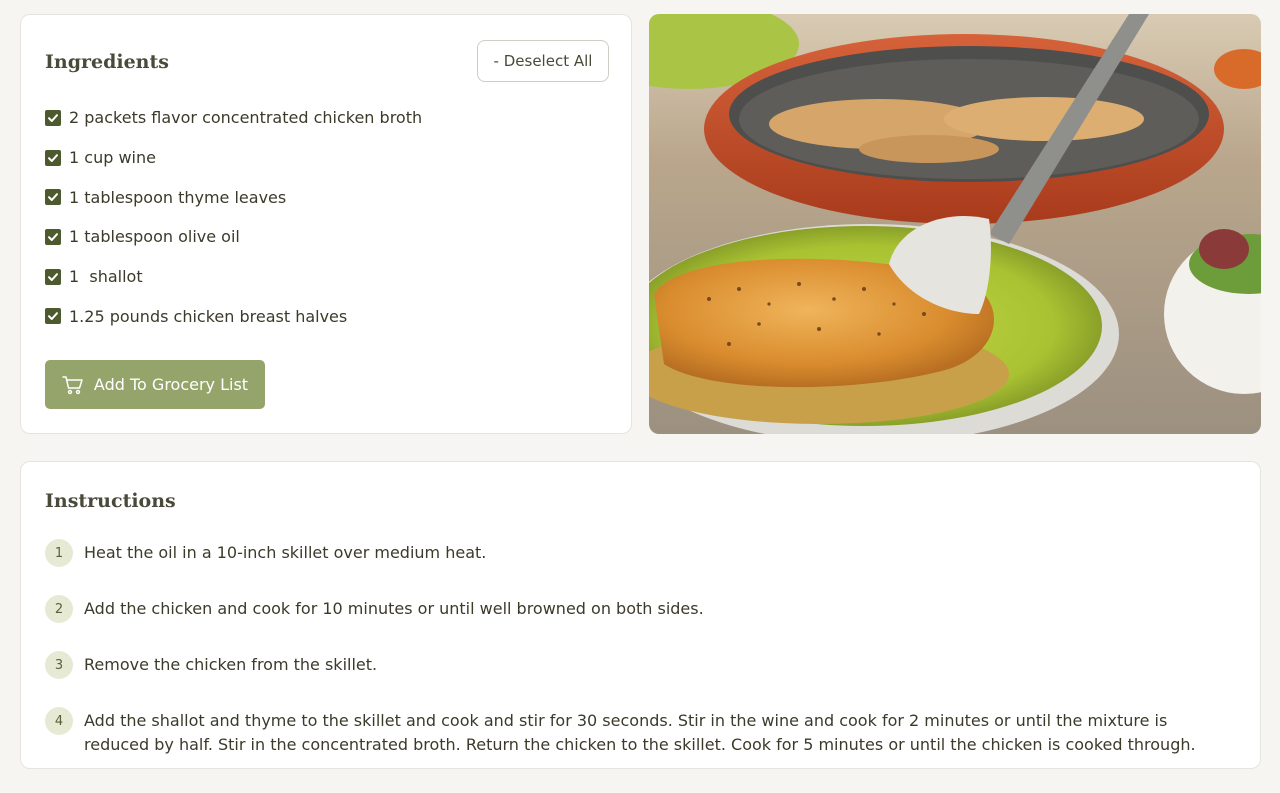 This screenshot has width=1280, height=793. I want to click on step-number-badge: 1, so click(59, 553).